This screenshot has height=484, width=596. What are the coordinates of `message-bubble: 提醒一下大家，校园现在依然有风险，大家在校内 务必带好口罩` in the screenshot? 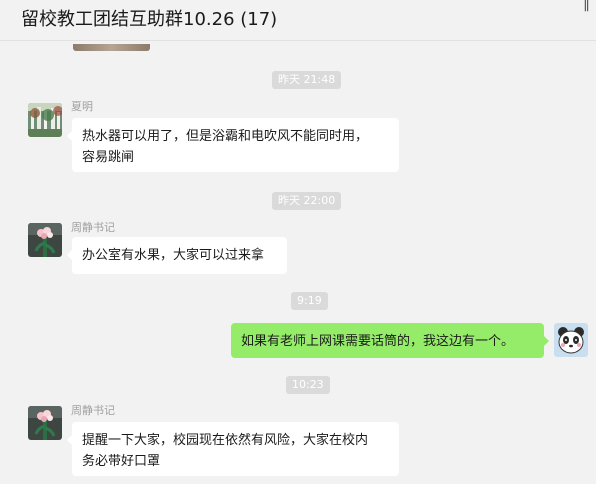 It's located at (233, 449).